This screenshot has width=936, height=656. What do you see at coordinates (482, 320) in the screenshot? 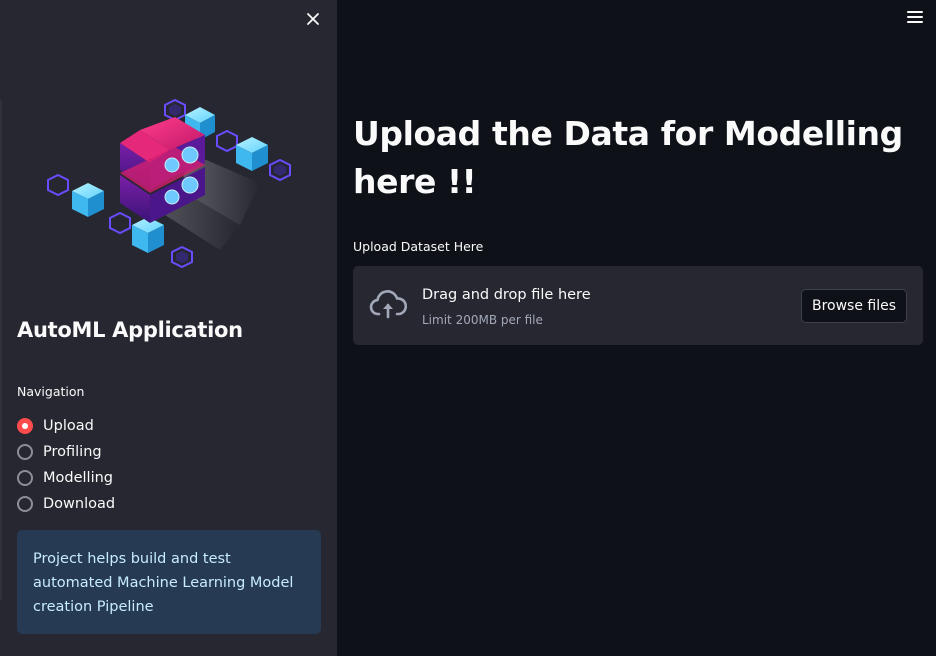
I see `dropzone-limit-text: Limit 200MB per file` at bounding box center [482, 320].